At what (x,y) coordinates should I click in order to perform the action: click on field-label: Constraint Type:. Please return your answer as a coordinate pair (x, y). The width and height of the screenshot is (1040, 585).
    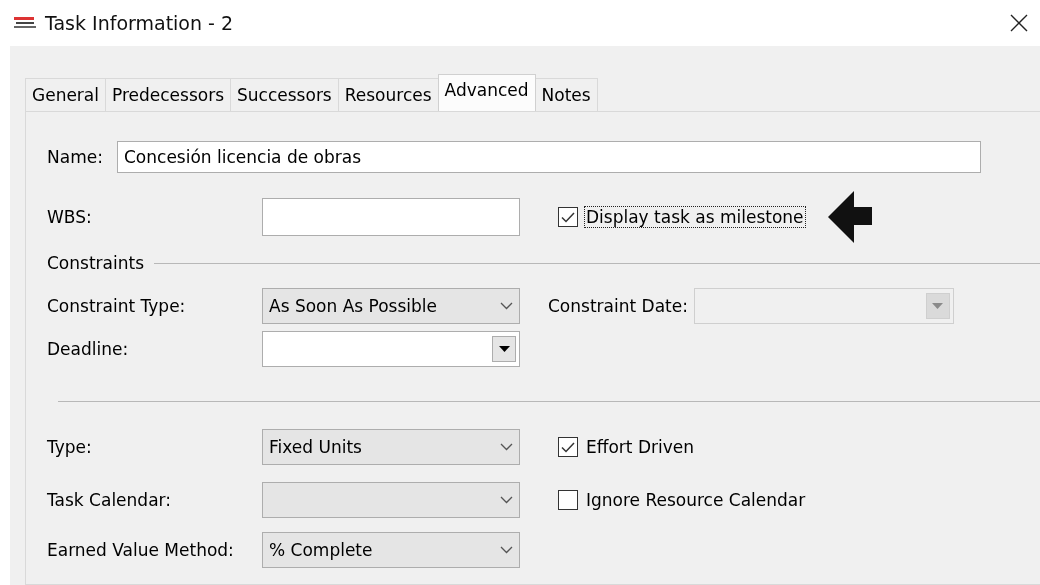
    Looking at the image, I should click on (117, 306).